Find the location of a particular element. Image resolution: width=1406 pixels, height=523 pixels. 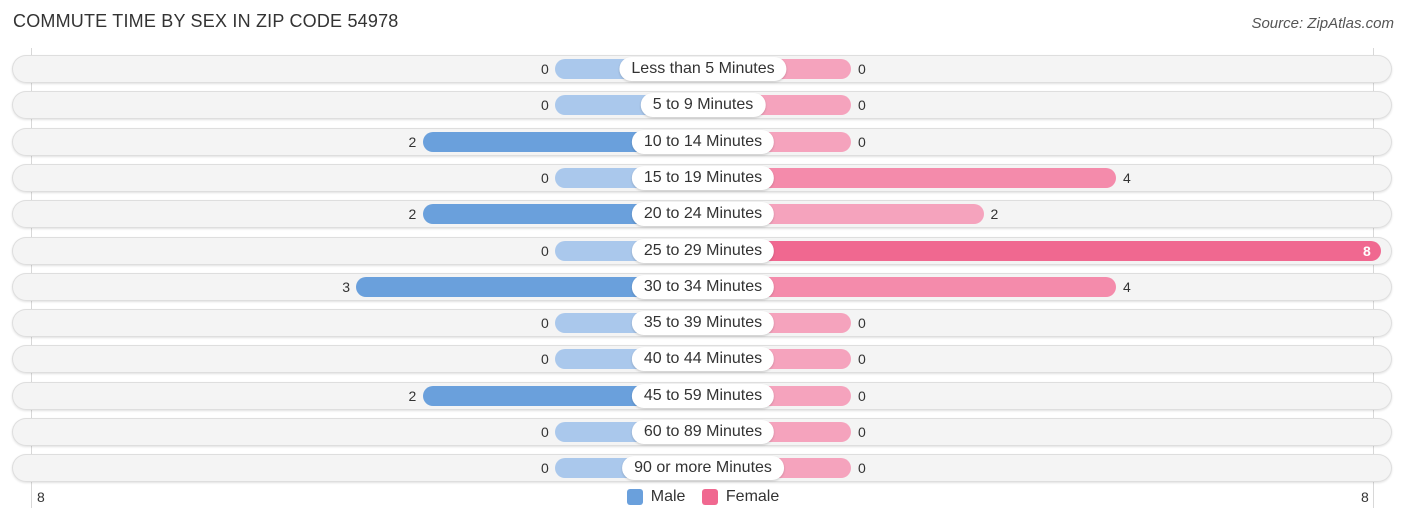

legend-item-male: Male is located at coordinates (656, 497).